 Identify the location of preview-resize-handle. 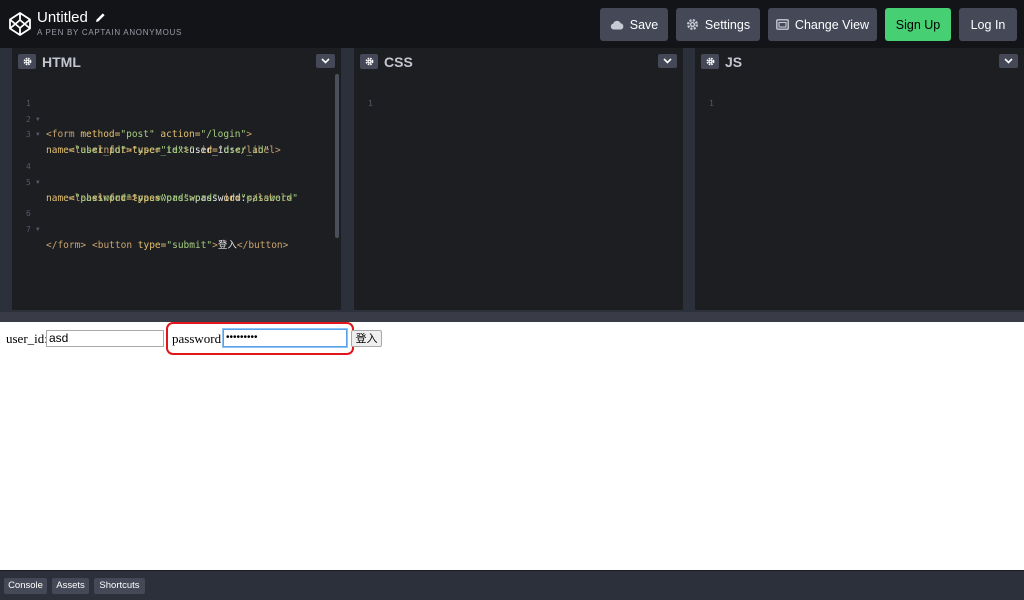
(512, 317).